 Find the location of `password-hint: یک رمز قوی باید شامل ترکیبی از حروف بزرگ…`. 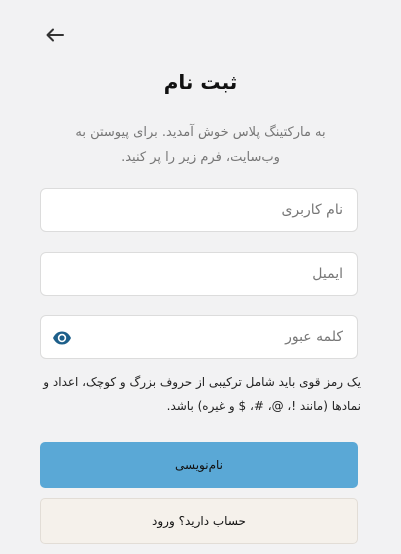

password-hint: یک رمز قوی باید شامل ترکیبی از حروف بزرگ… is located at coordinates (202, 394).